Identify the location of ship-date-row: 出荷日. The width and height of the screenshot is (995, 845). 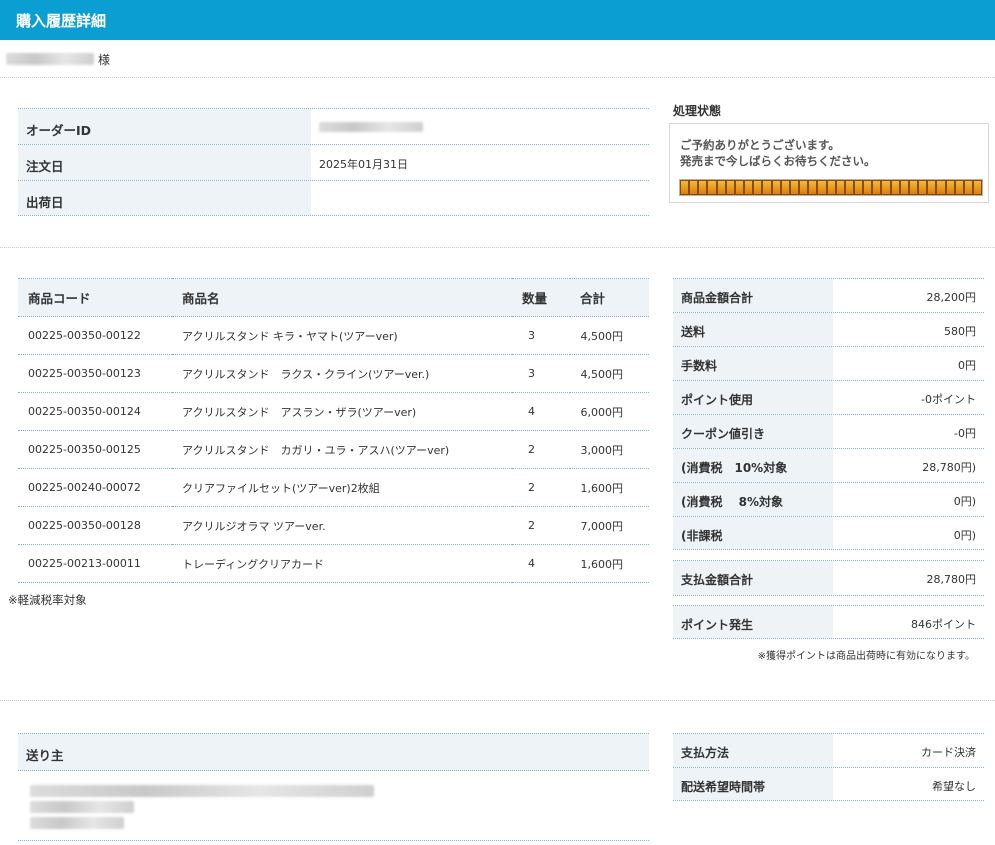
(333, 198).